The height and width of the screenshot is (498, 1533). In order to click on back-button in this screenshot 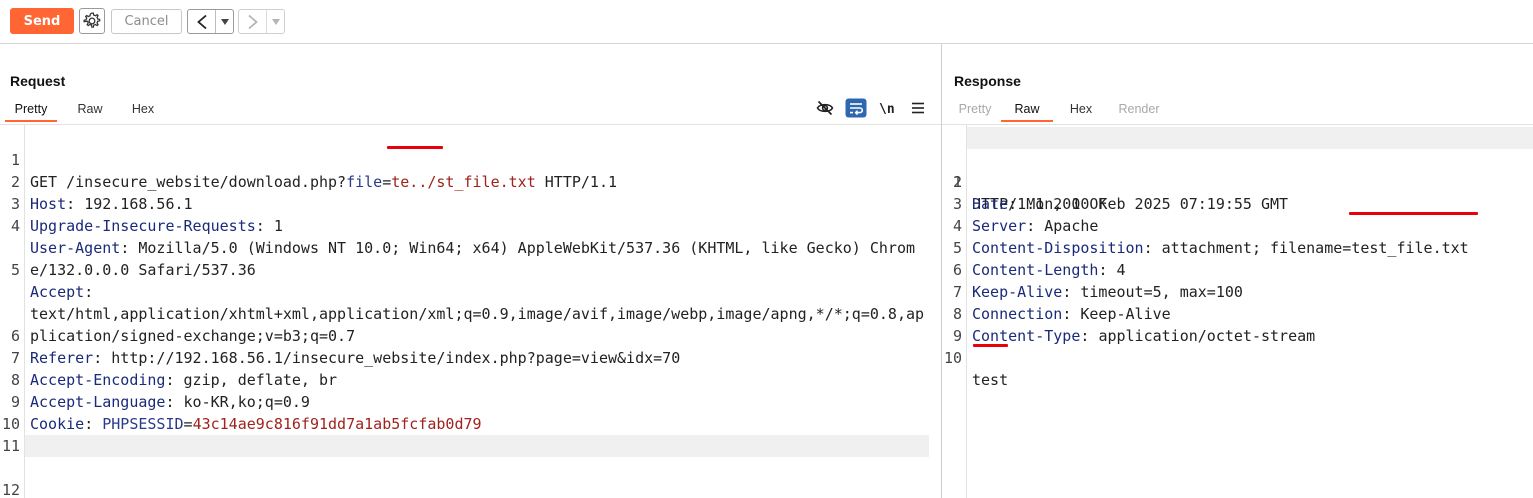, I will do `click(201, 21)`.